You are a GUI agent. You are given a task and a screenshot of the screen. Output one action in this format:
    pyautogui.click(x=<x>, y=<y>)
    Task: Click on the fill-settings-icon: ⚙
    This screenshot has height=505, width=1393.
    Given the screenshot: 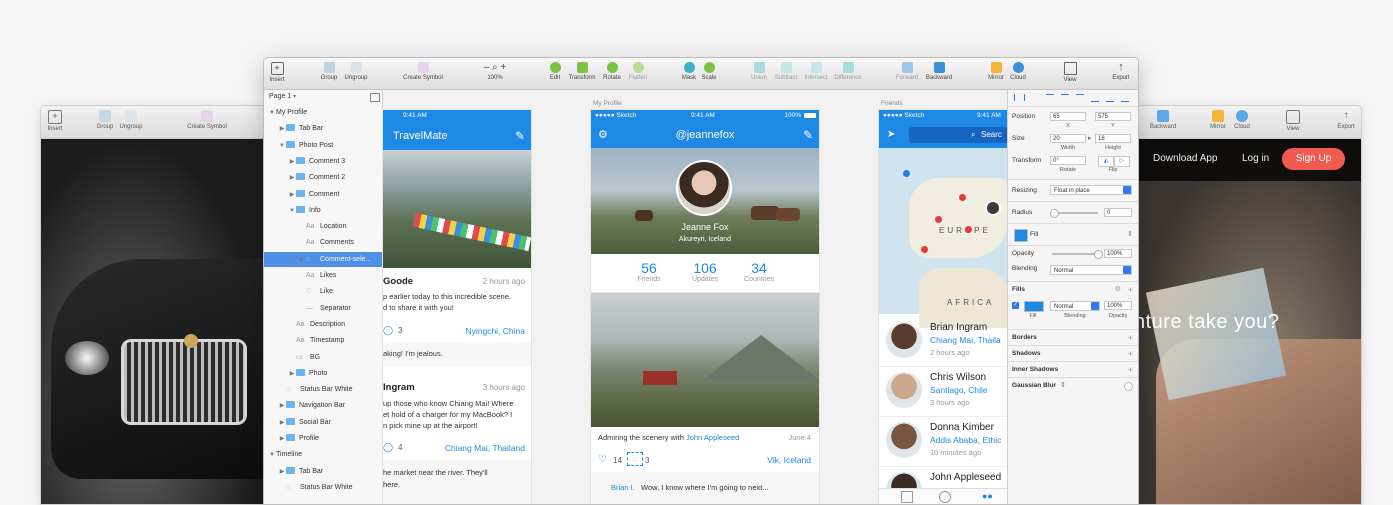 What is the action you would take?
    pyautogui.click(x=1118, y=290)
    